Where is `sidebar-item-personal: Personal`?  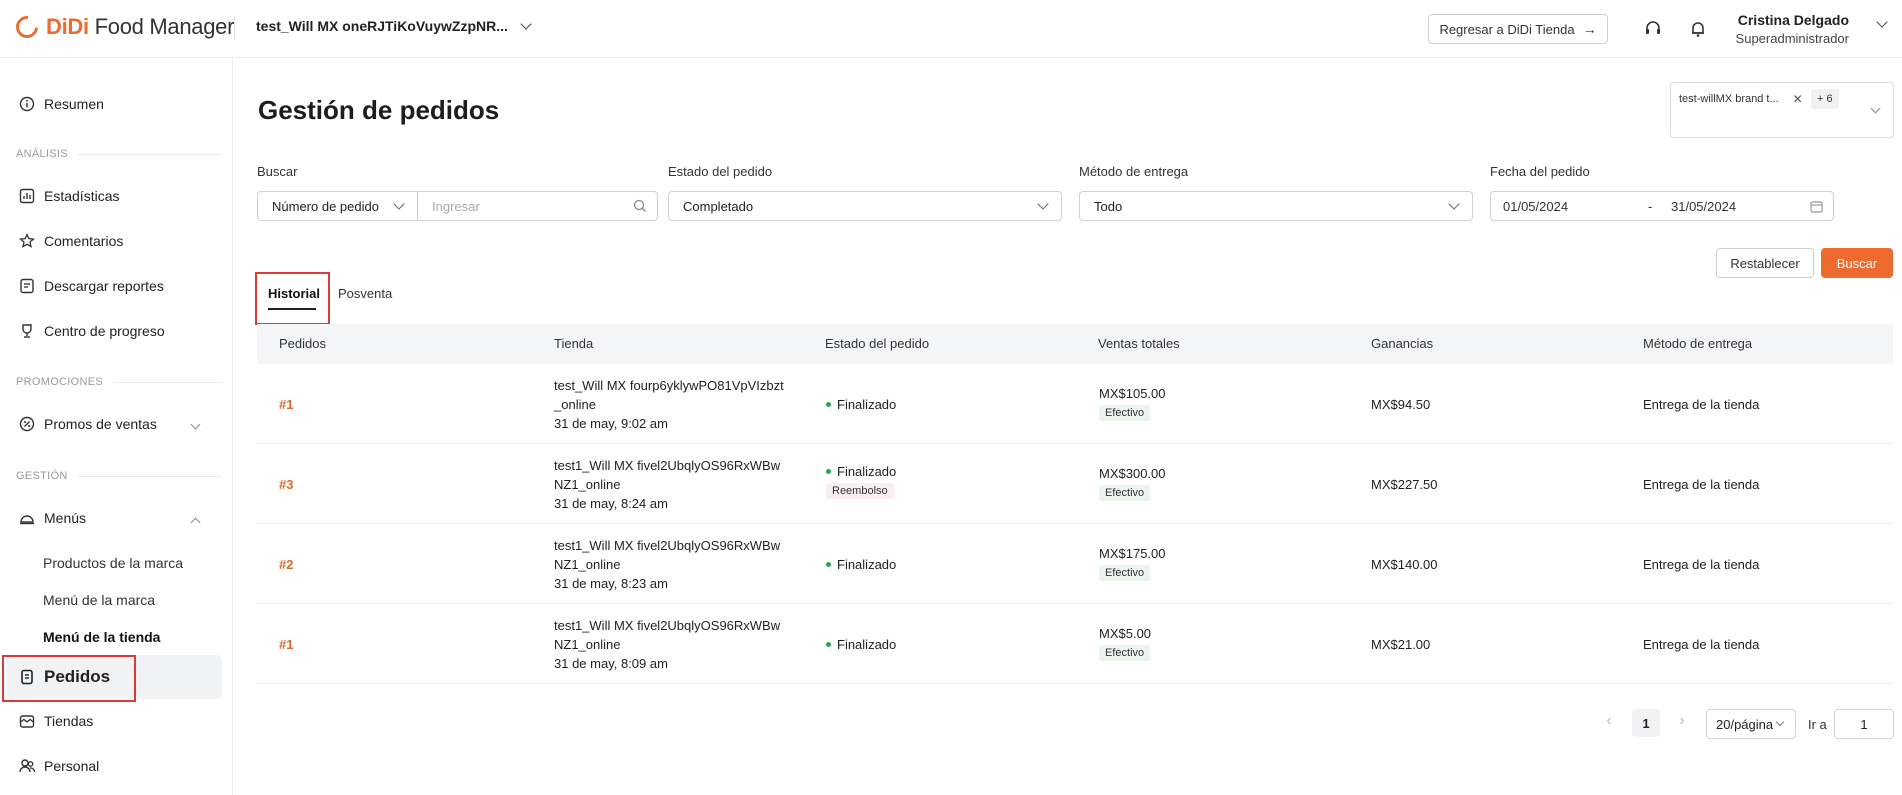 sidebar-item-personal: Personal is located at coordinates (111, 766).